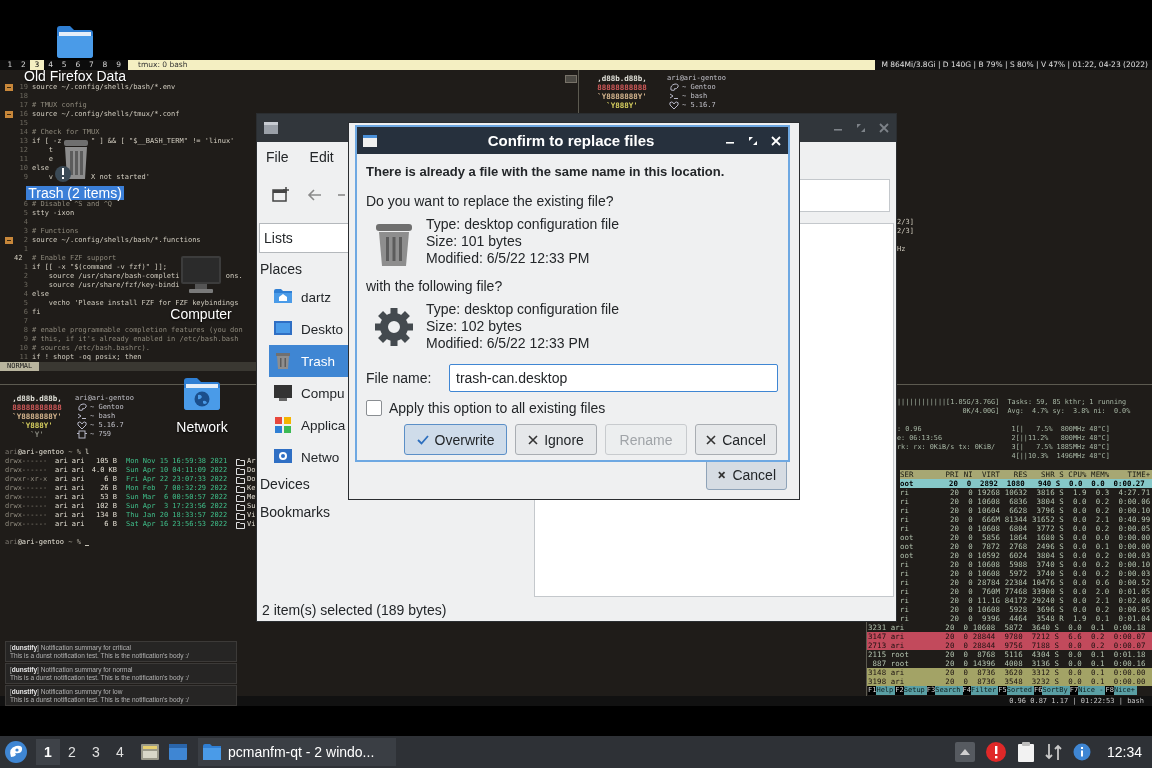  Describe the element at coordinates (497, 408) in the screenshot. I see `checkbox-label: Apply this option to all existing files` at that location.